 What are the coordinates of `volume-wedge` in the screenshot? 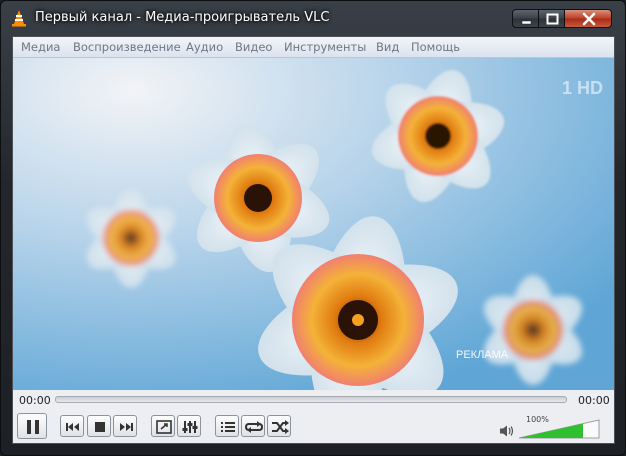 It's located at (559, 429).